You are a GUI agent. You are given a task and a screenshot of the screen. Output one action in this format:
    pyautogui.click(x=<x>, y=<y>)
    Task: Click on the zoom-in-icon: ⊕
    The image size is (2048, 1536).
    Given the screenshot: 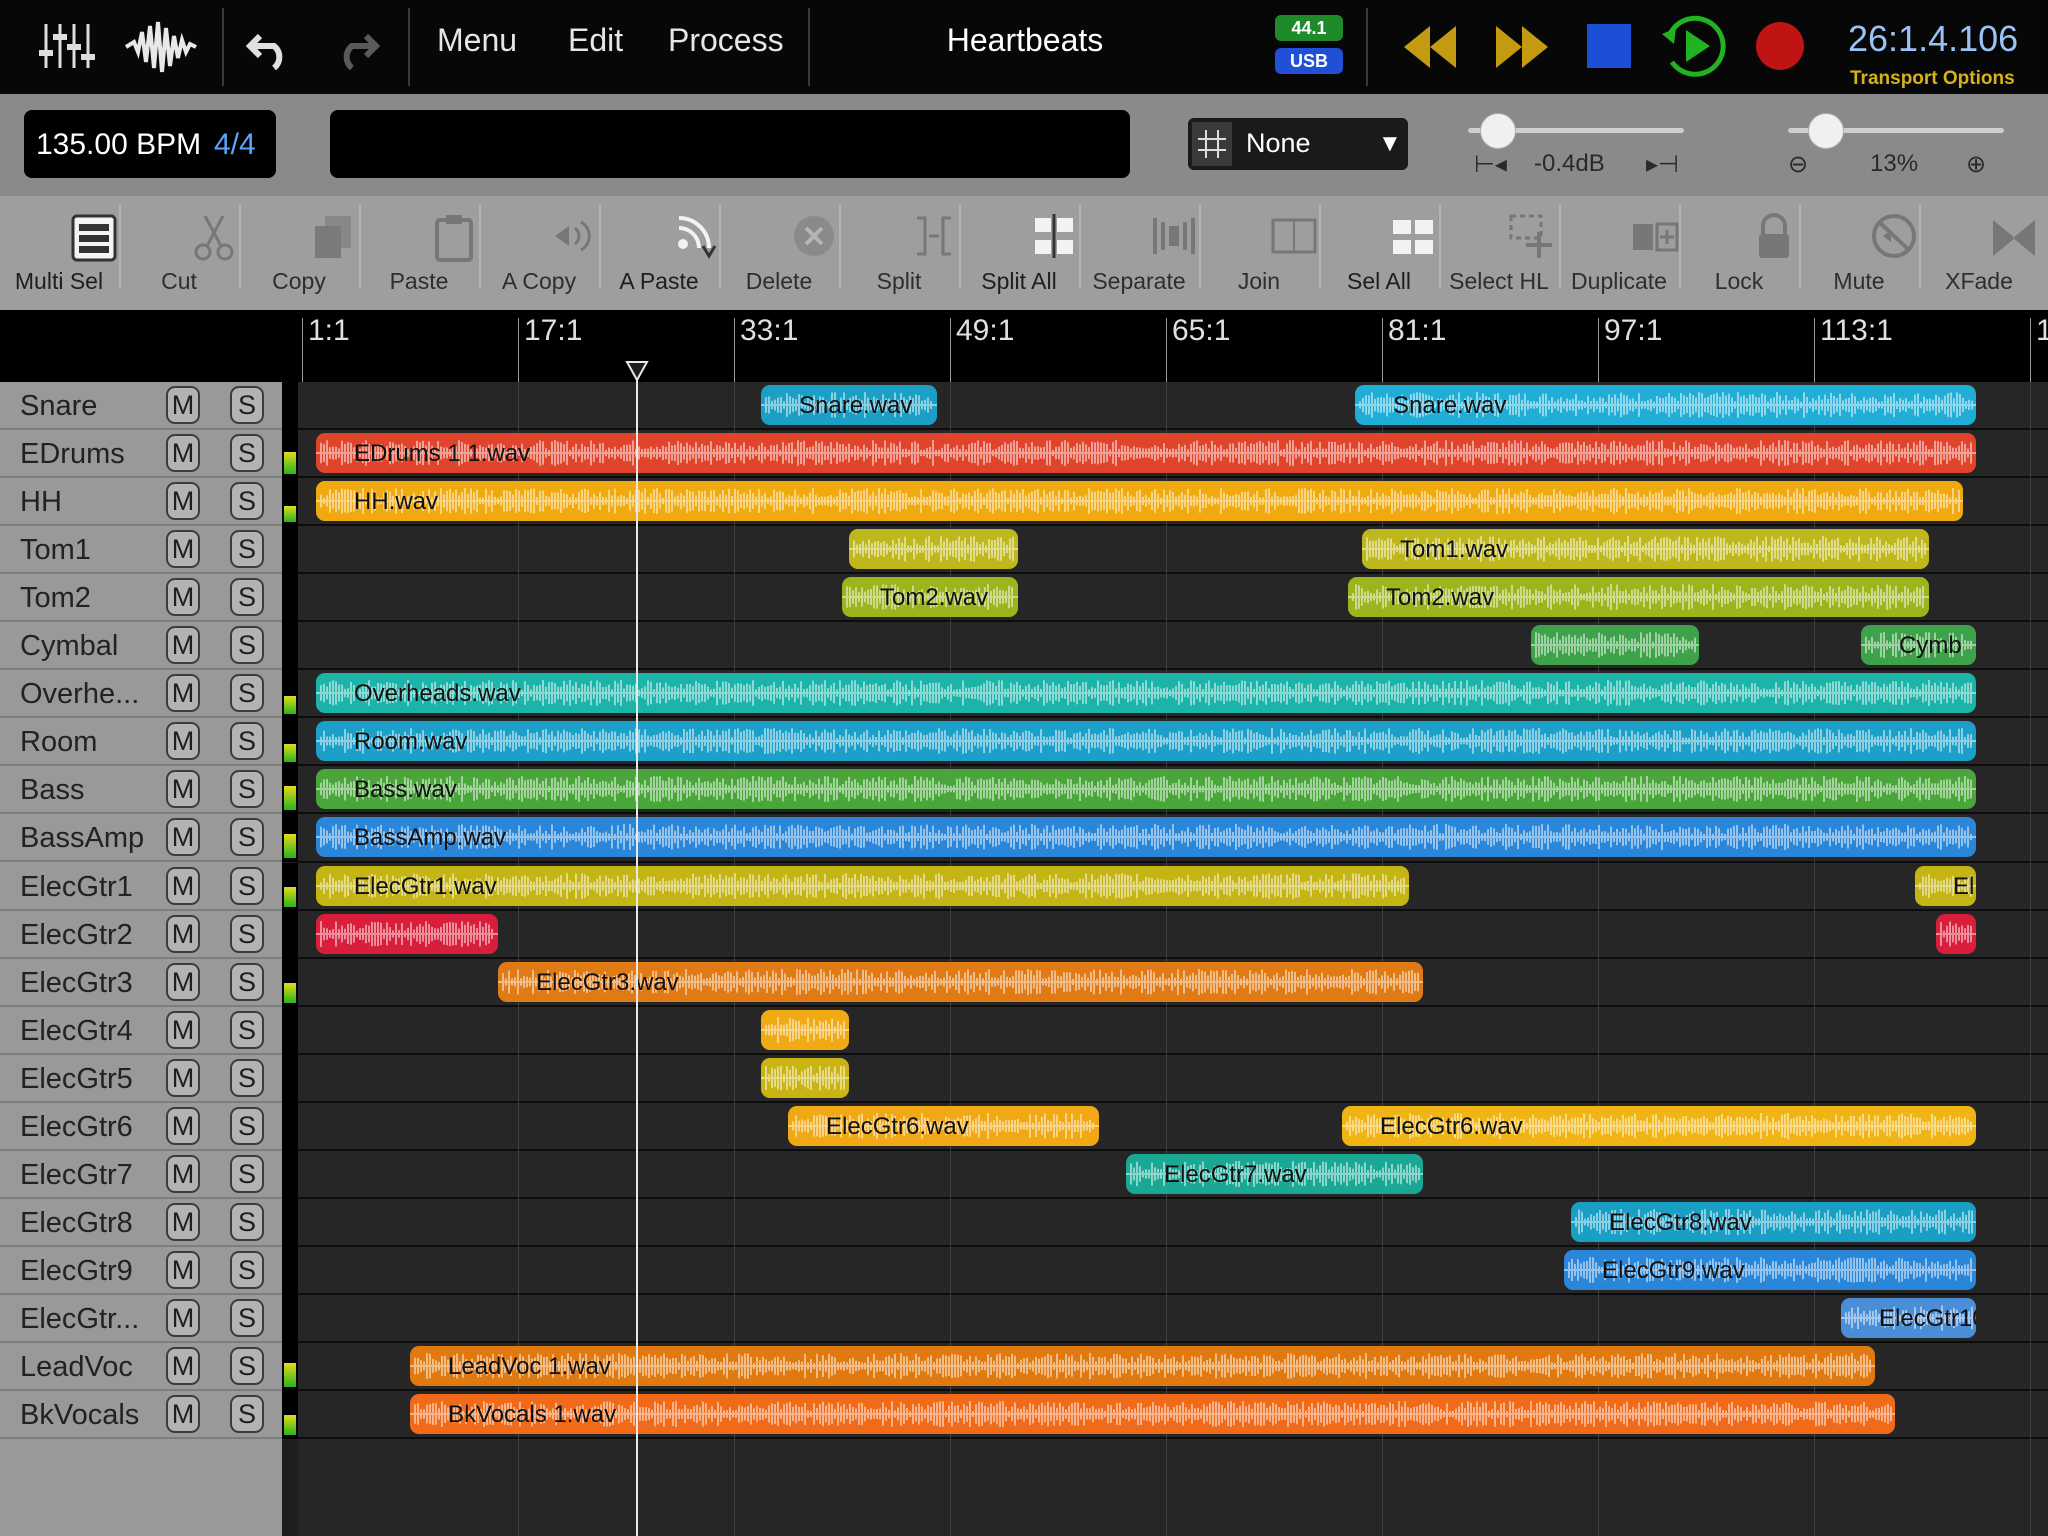 What is the action you would take?
    pyautogui.click(x=1976, y=164)
    